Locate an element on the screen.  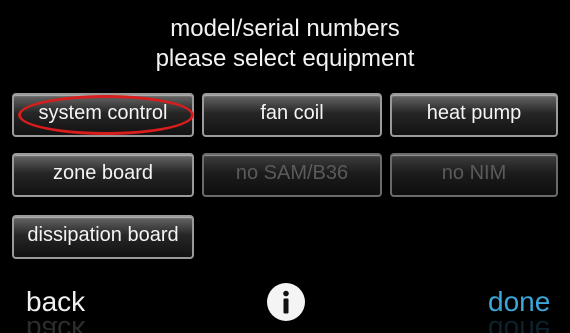
dissipation-board-button: dissipation board is located at coordinates (103, 237).